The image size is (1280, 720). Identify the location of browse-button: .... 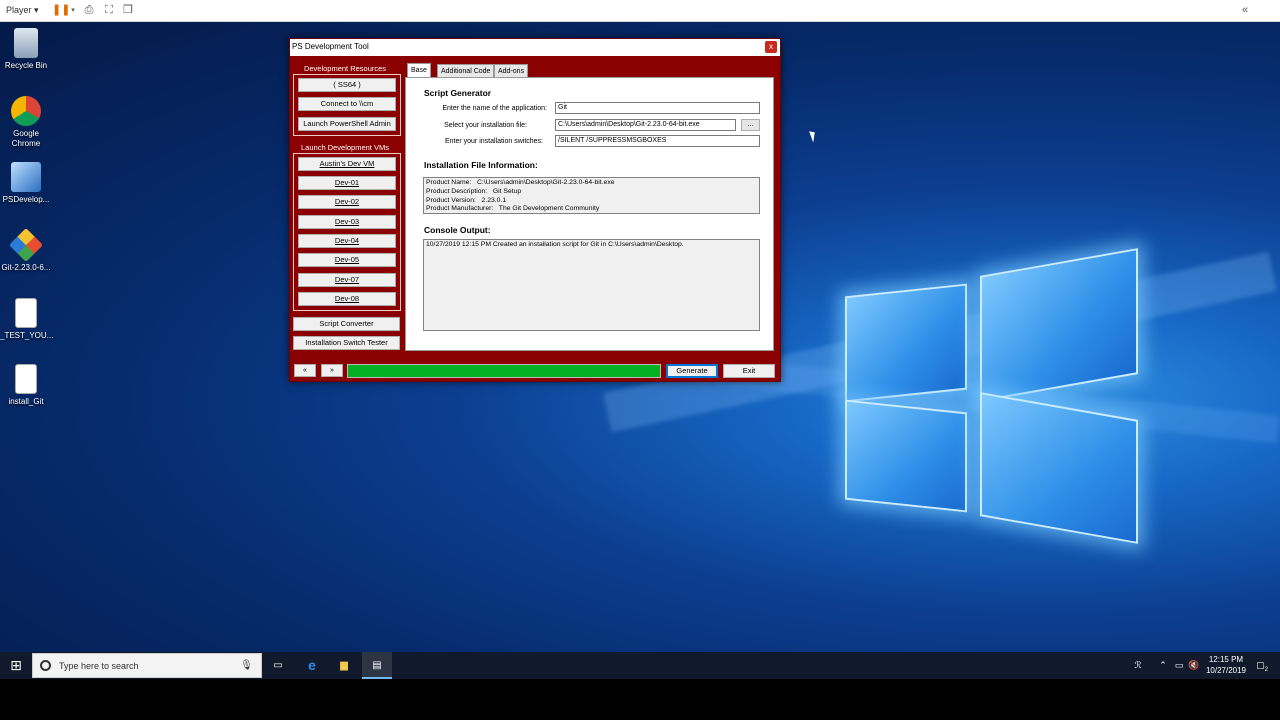
(750, 125).